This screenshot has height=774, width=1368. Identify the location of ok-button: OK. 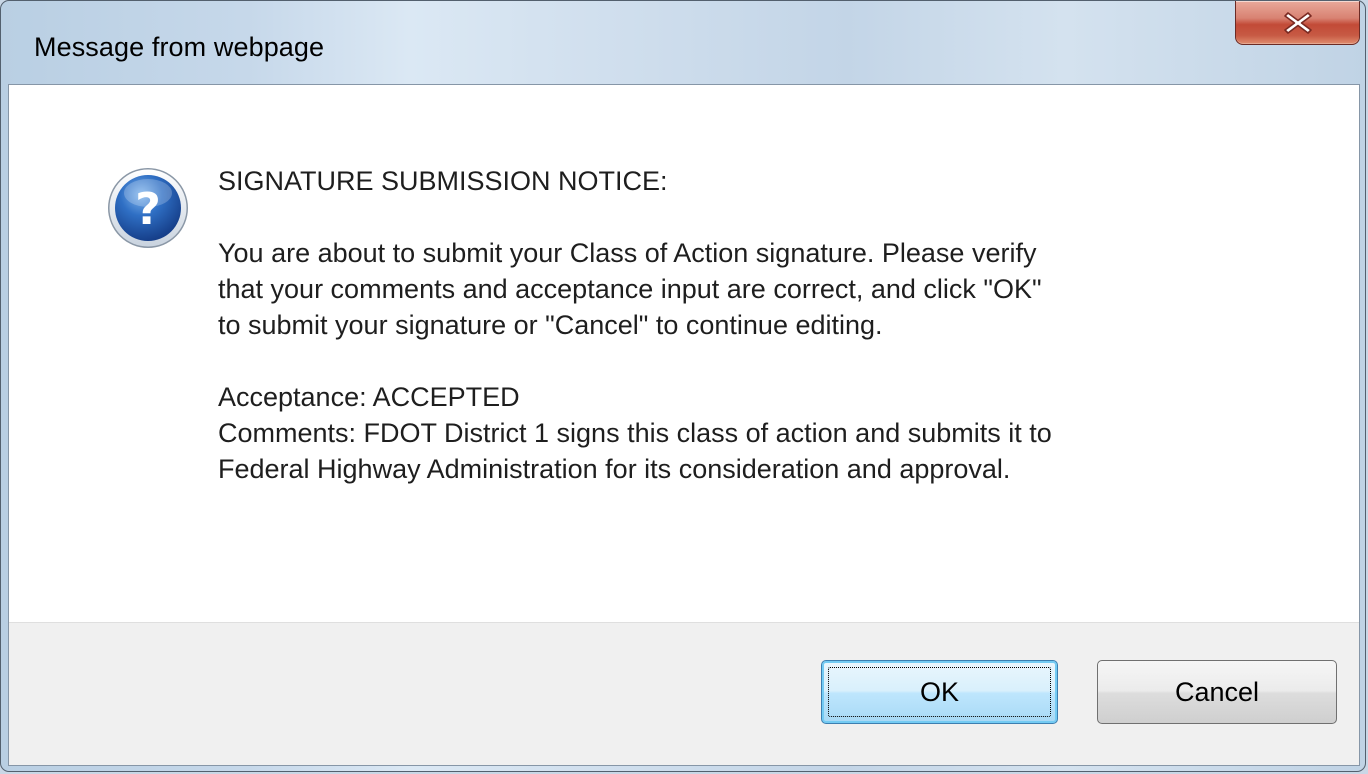
(939, 692).